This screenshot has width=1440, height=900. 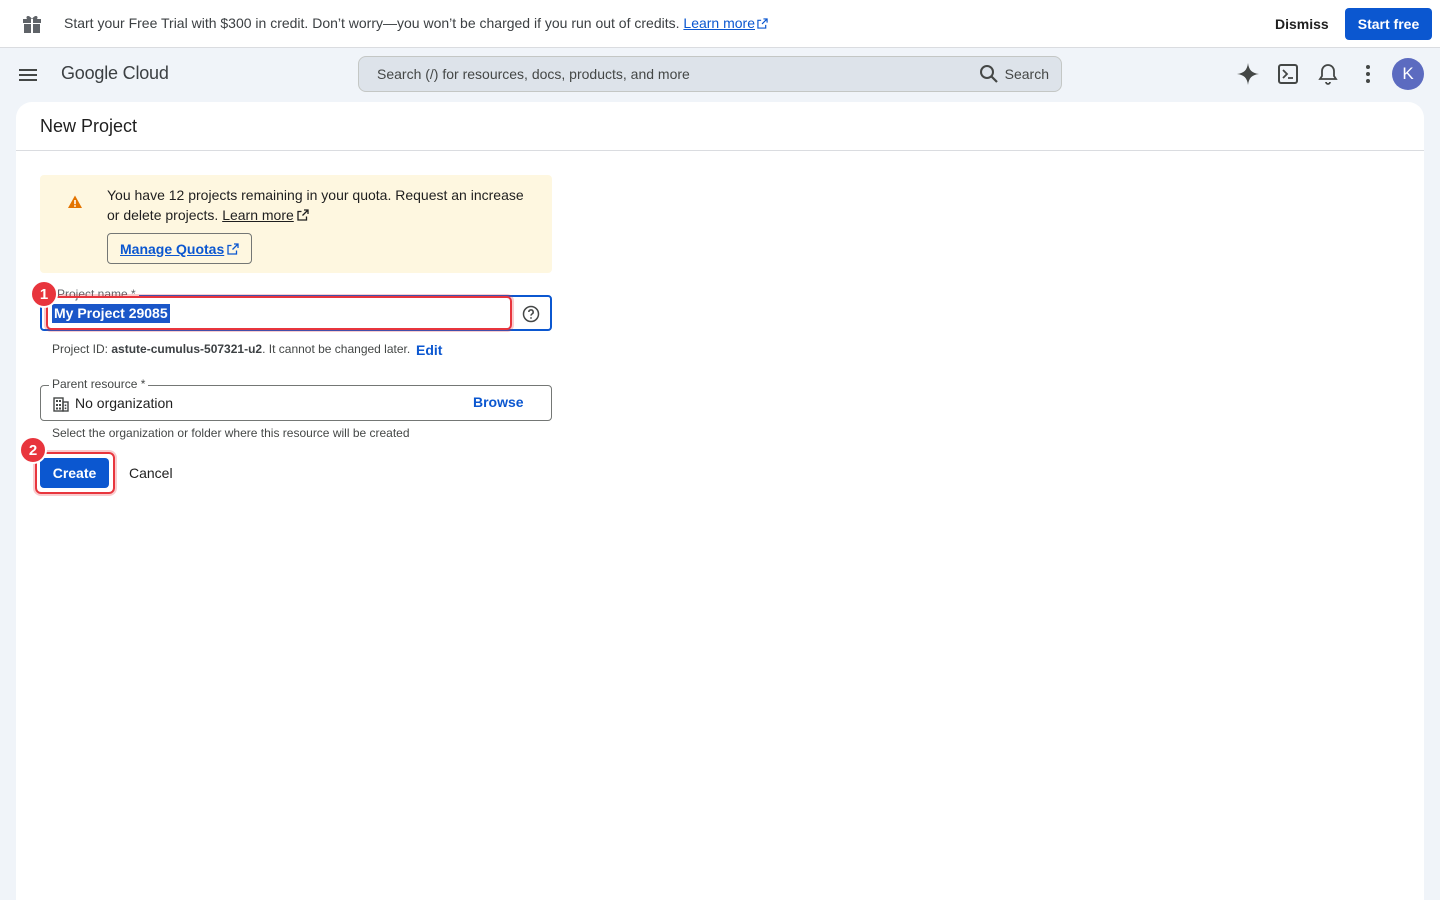 What do you see at coordinates (33, 450) in the screenshot?
I see `annotation-badge-2: 2` at bounding box center [33, 450].